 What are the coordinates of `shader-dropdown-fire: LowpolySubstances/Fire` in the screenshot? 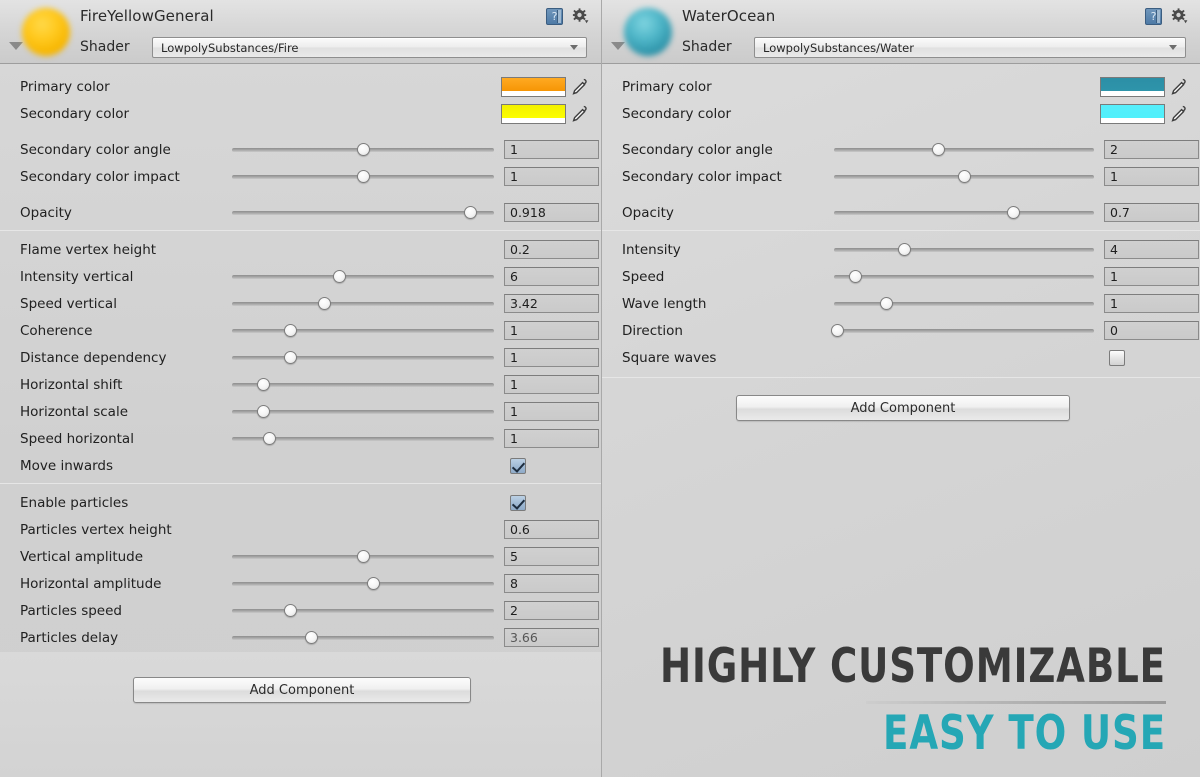 It's located at (369, 47).